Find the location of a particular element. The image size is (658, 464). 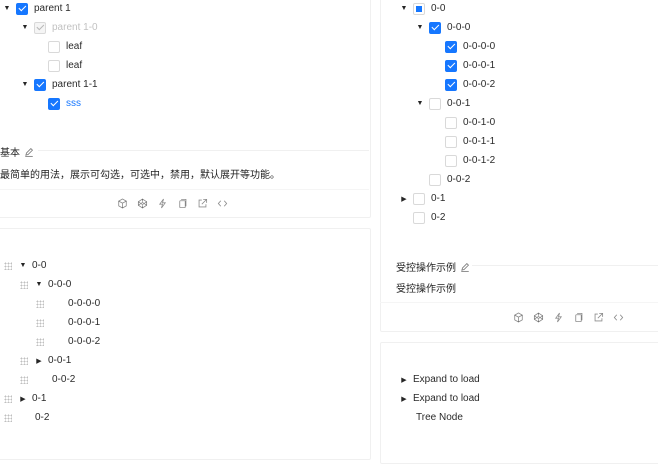

tree-node-0-0-1-2: 0-0-1-2 is located at coordinates (470, 160).